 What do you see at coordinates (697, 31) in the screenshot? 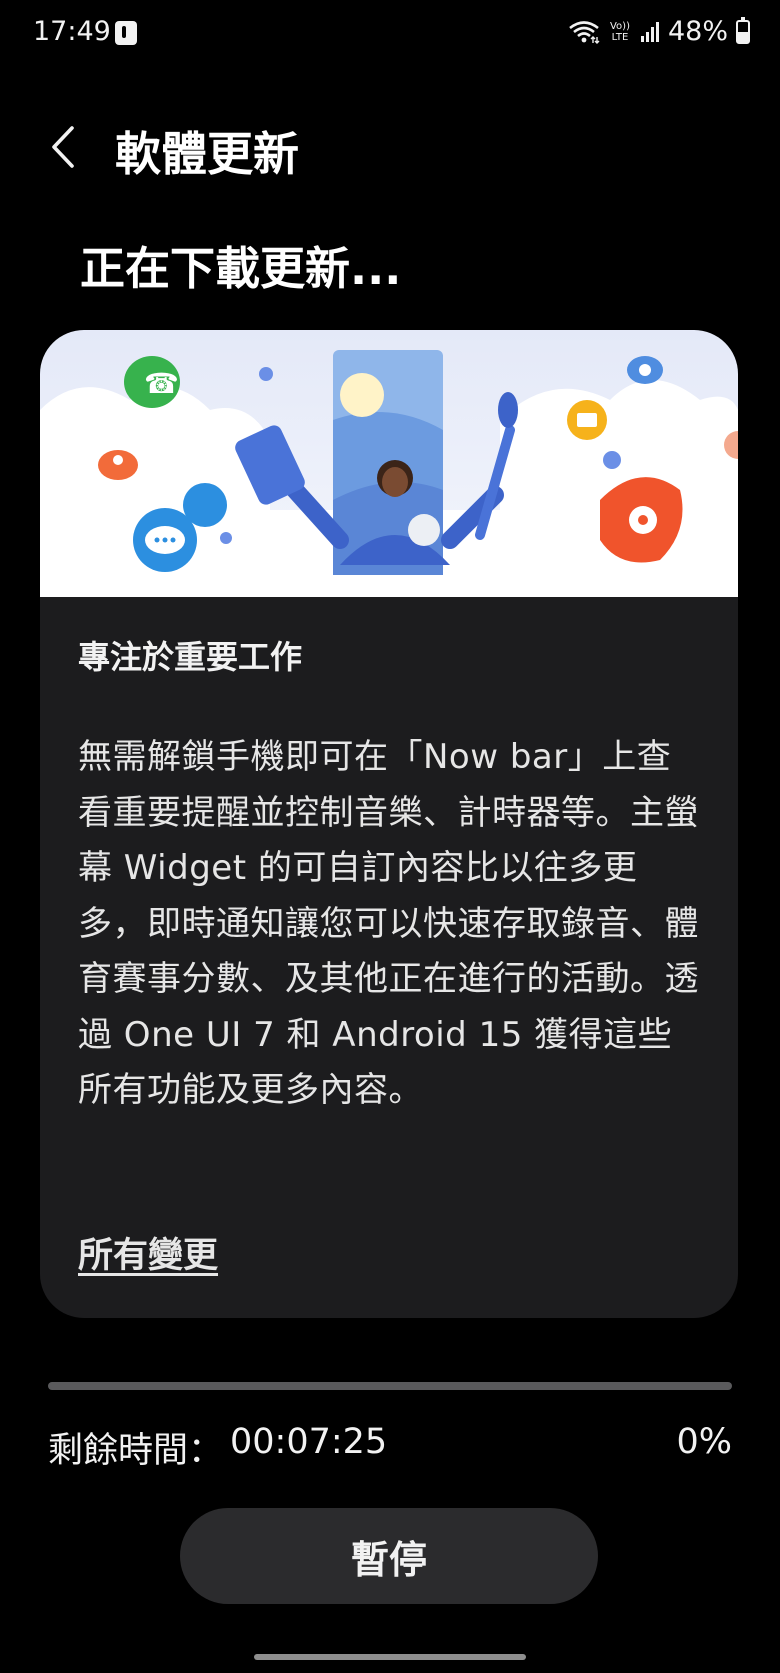
I see `battery-percent: 48%` at bounding box center [697, 31].